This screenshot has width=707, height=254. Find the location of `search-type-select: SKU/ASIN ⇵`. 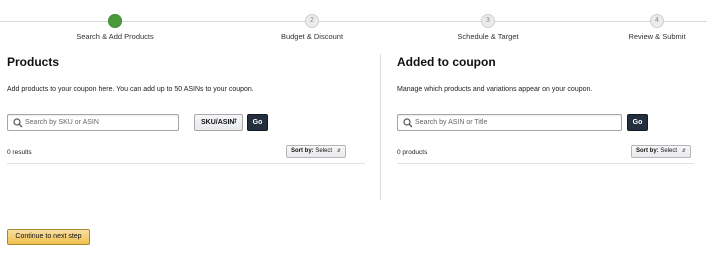

search-type-select: SKU/ASIN ⇵ is located at coordinates (218, 122).